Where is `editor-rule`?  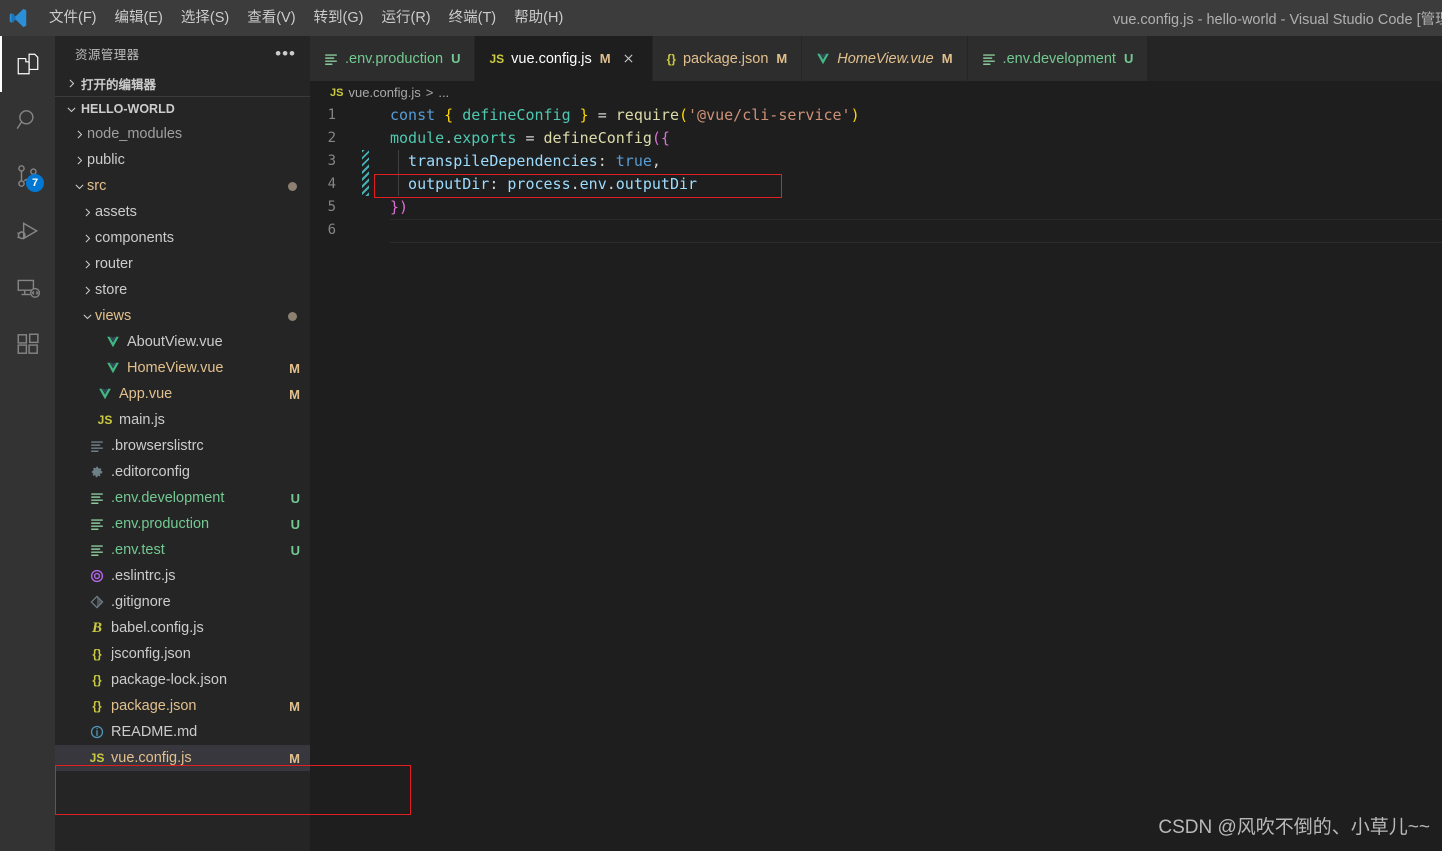
editor-rule is located at coordinates (916, 242).